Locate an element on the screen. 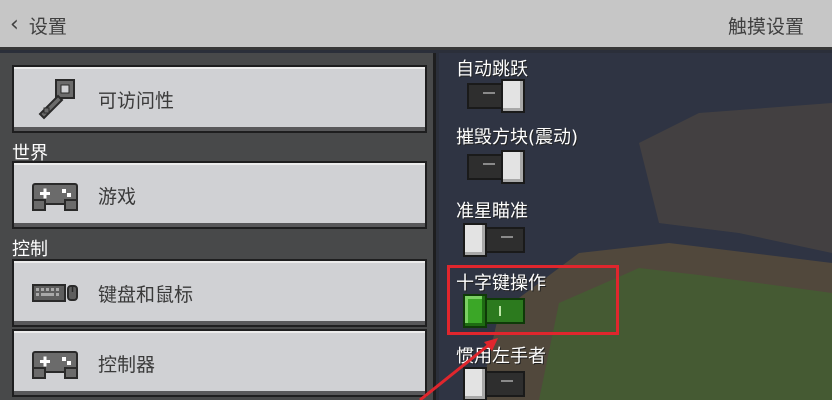 The width and height of the screenshot is (832, 400). back-button: ‹ 设置 is located at coordinates (55, 25).